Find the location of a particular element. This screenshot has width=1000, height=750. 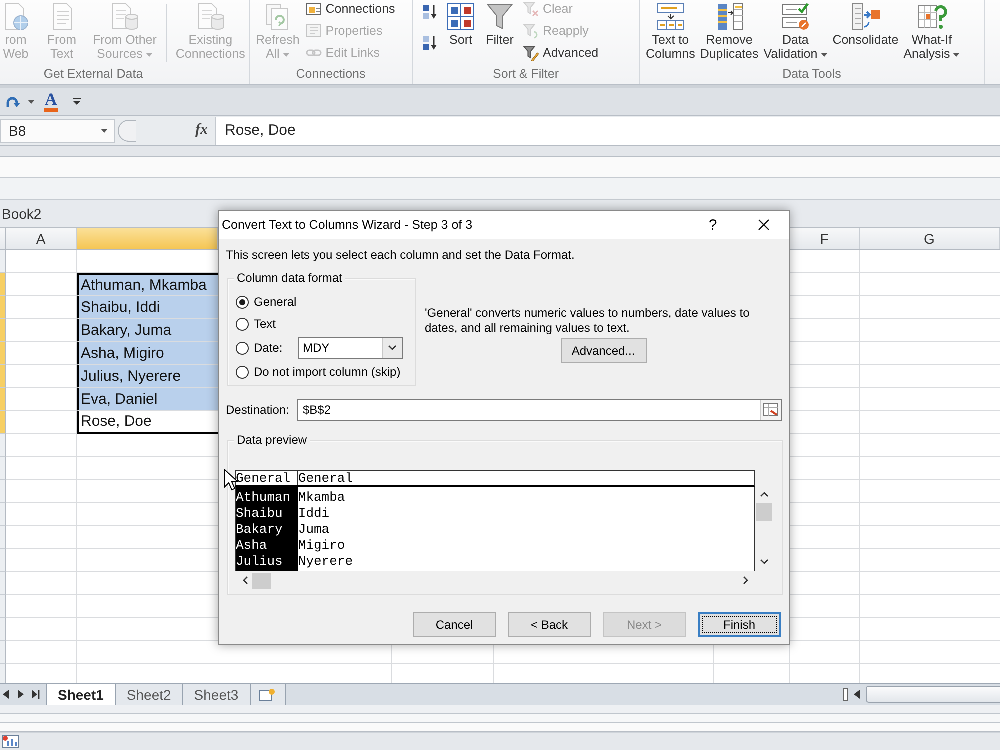

font-color-button: A is located at coordinates (51, 102).